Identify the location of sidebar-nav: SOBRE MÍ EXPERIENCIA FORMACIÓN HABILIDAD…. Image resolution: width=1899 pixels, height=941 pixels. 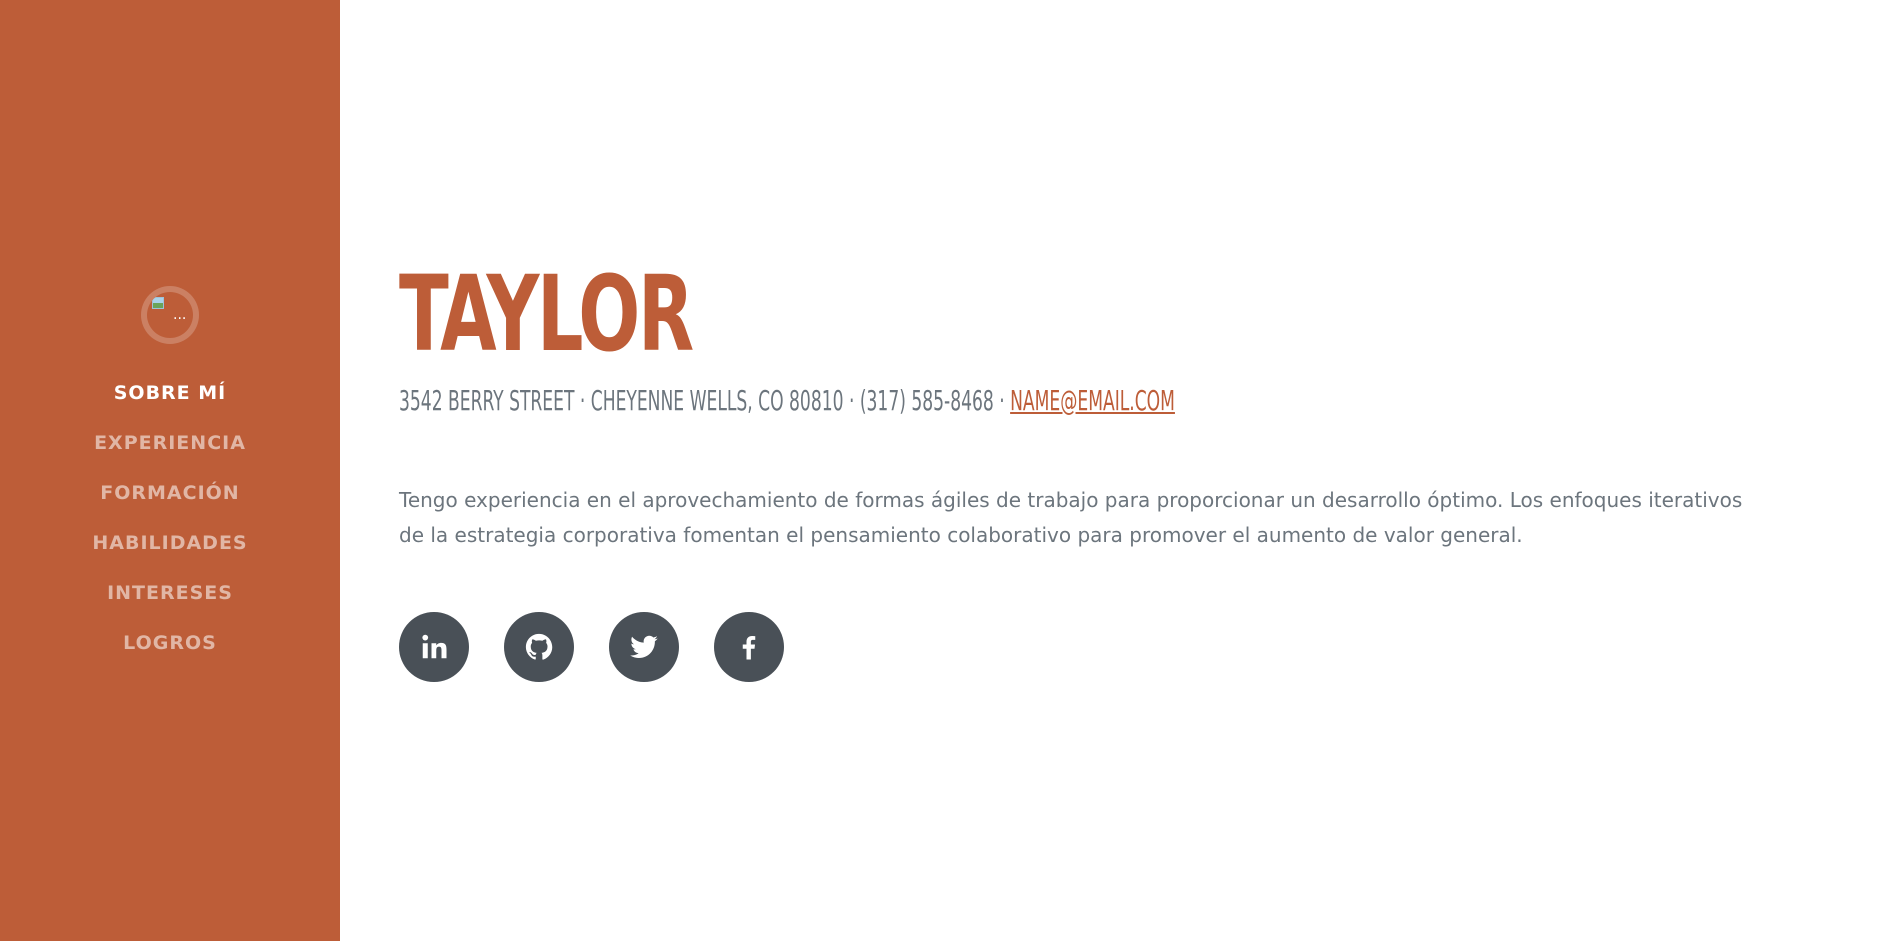
(169, 518).